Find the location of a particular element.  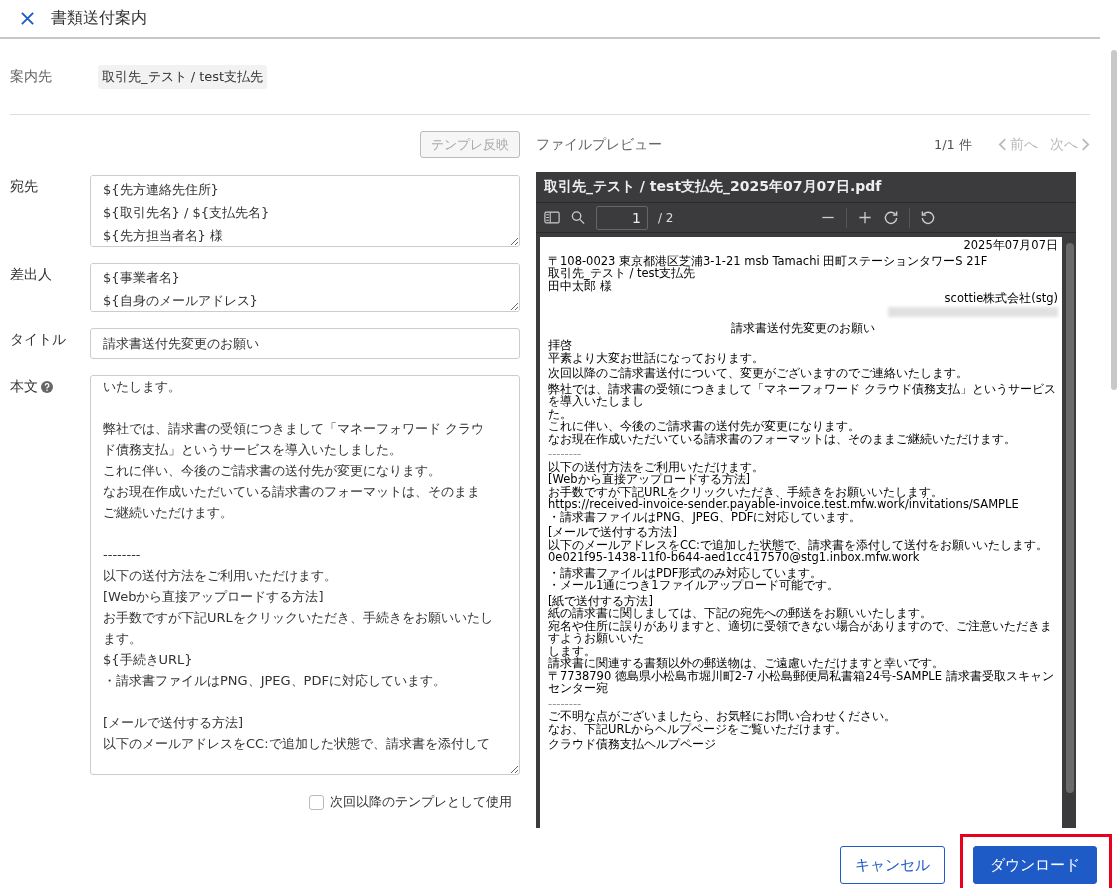

checkbox-label: 次回以降のテンプレとして使用 is located at coordinates (421, 802).